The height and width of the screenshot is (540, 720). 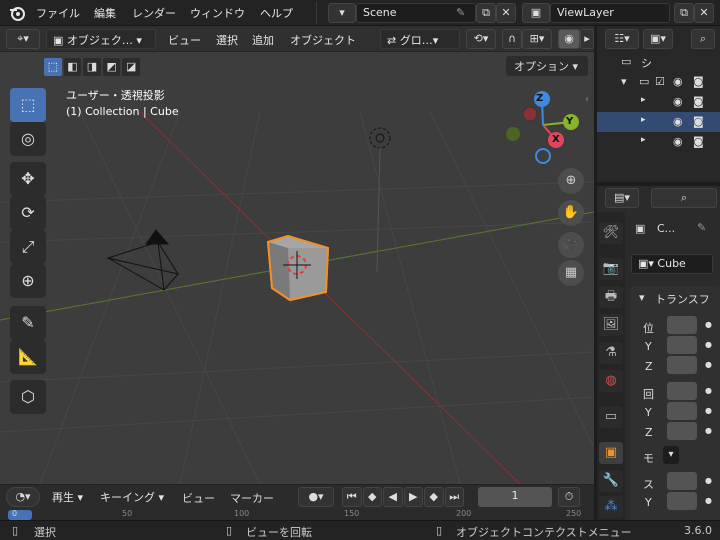 I want to click on viewport-menu-add: 追加, so click(x=263, y=40).